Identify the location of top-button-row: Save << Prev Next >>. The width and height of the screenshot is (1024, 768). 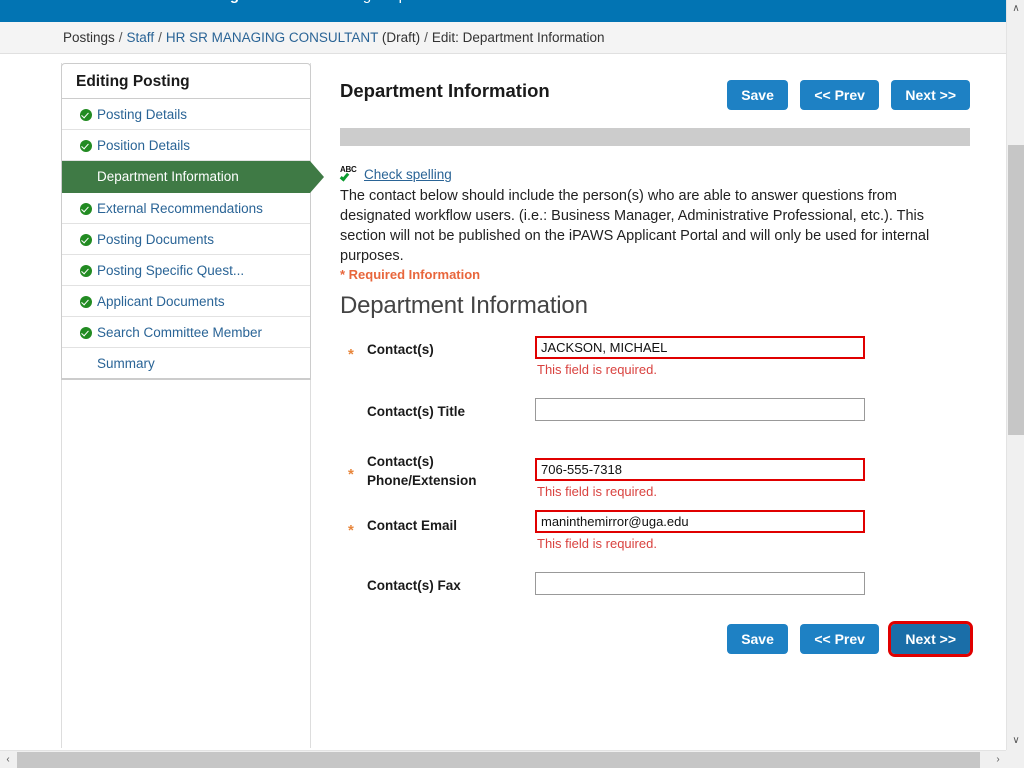
(844, 95).